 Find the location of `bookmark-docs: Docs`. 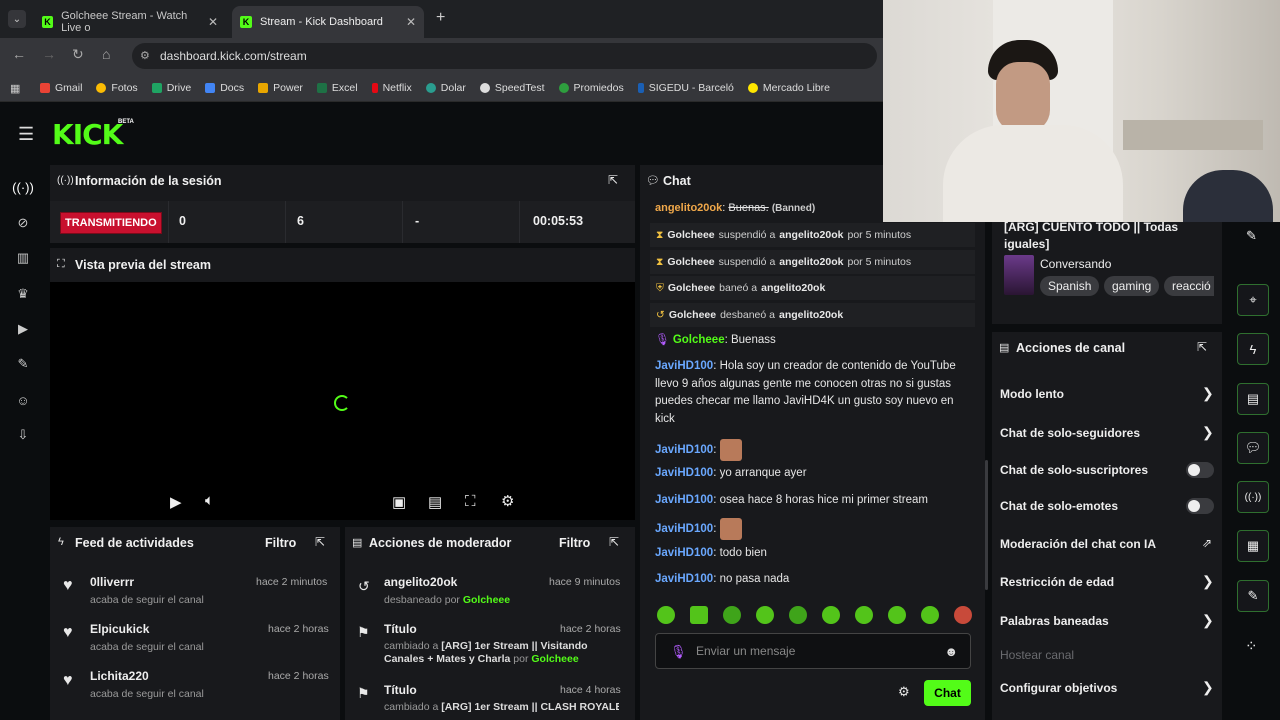

bookmark-docs: Docs is located at coordinates (224, 88).